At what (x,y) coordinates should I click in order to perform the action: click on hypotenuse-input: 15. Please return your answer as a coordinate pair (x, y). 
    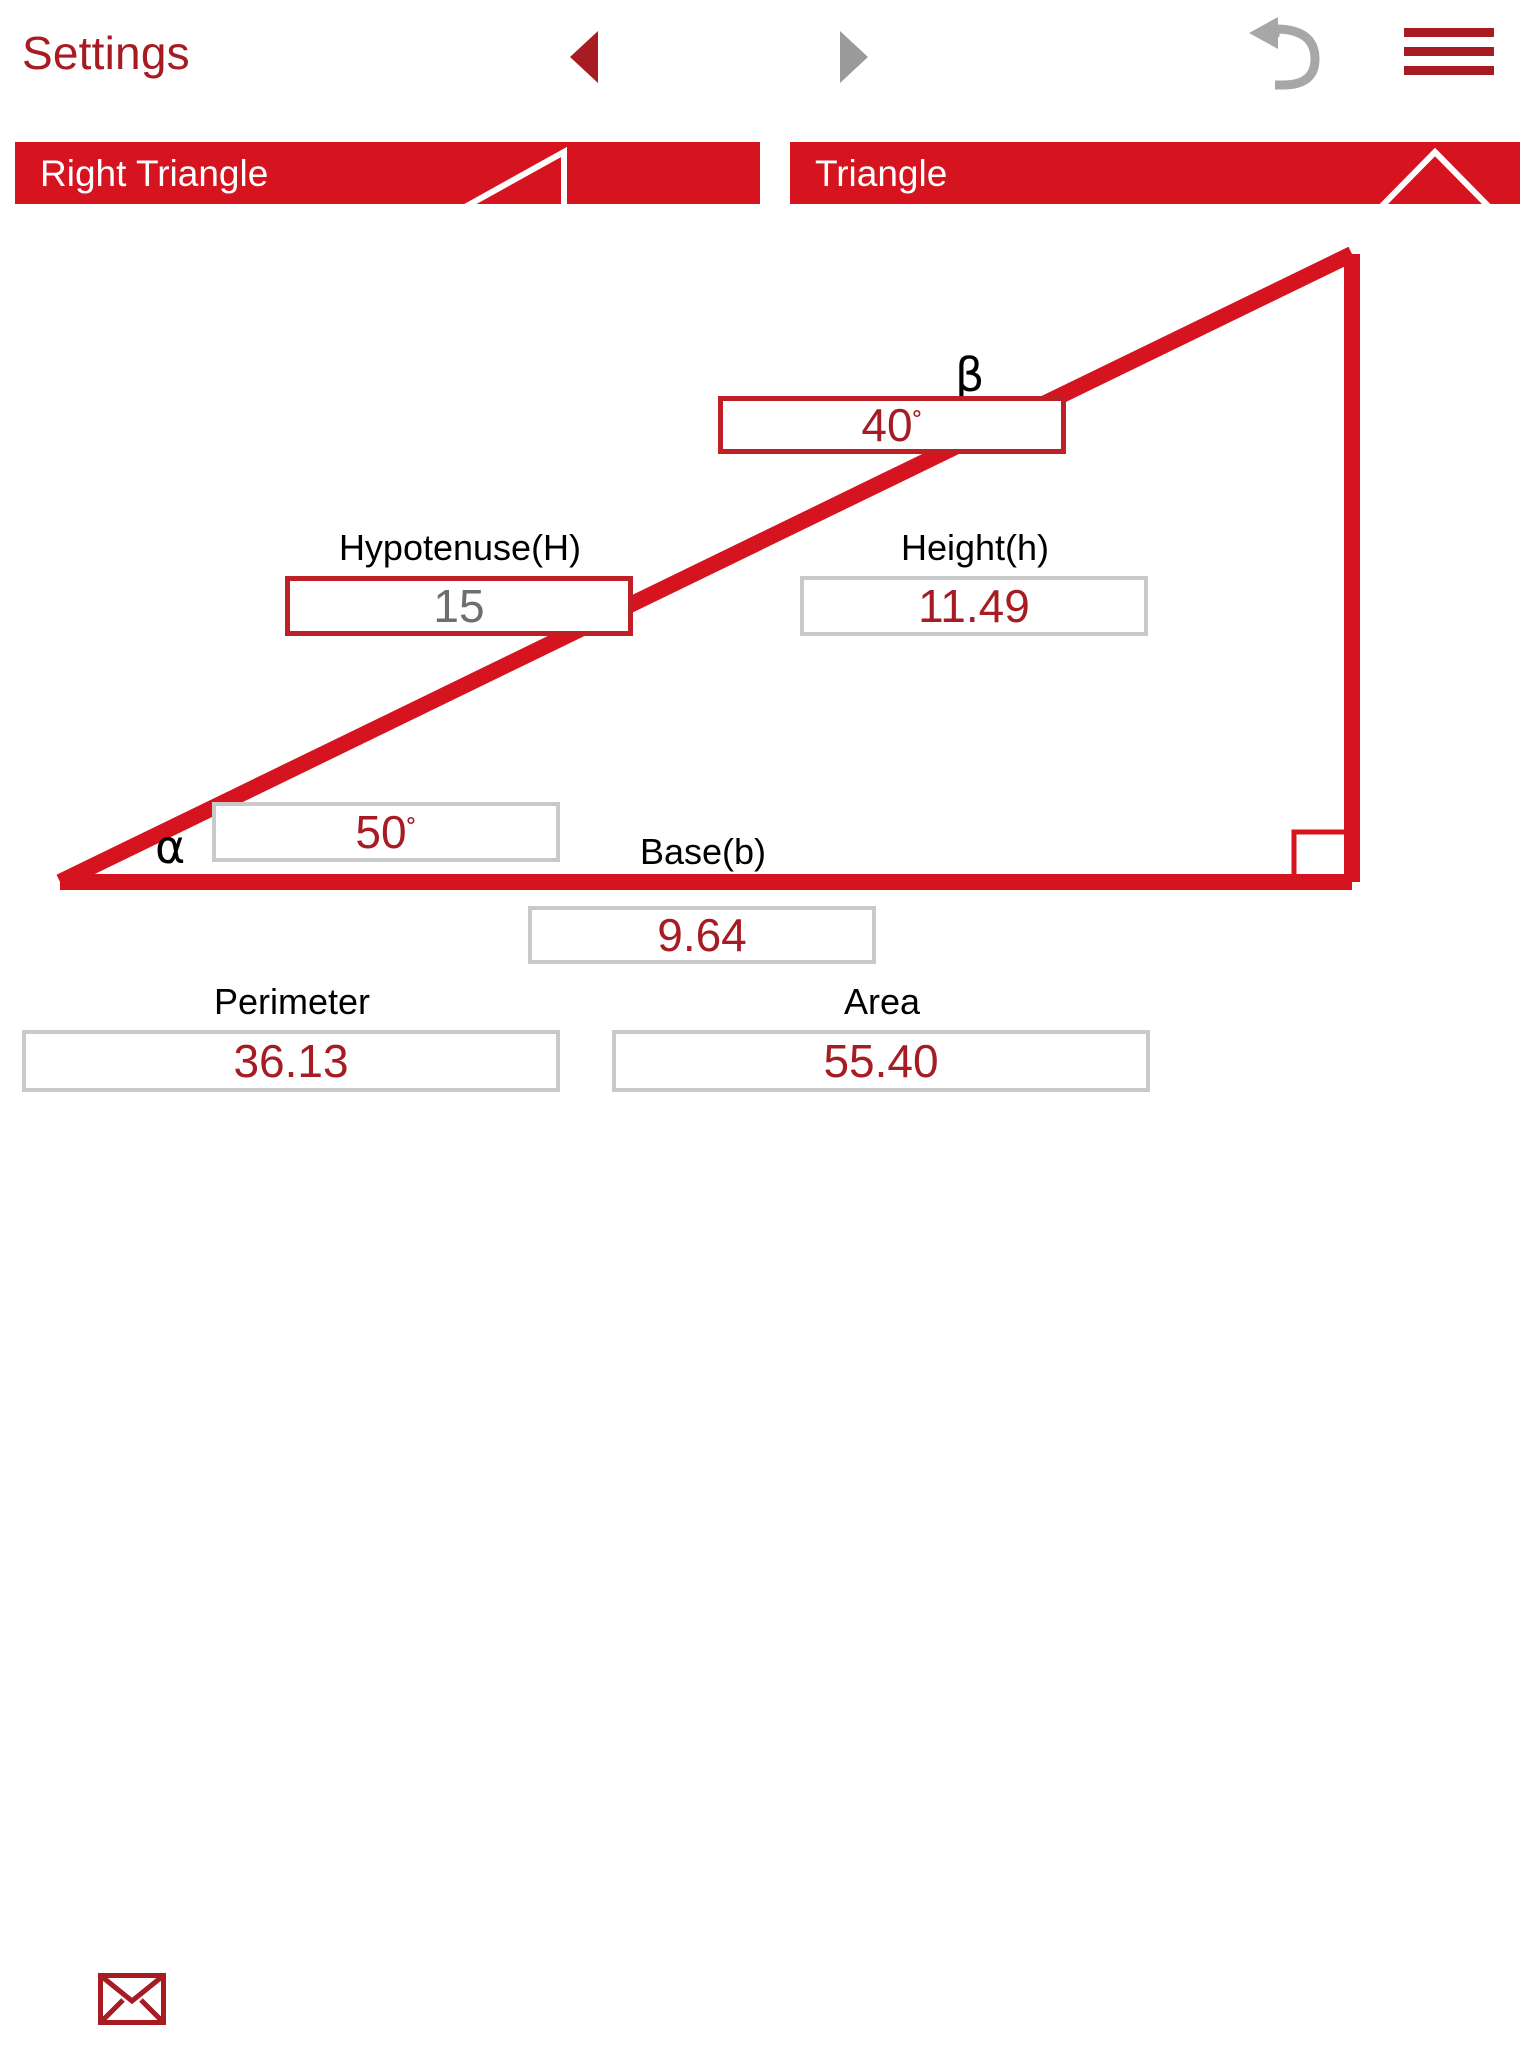
    Looking at the image, I should click on (459, 606).